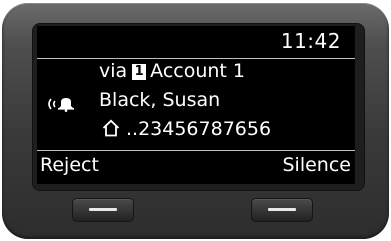  What do you see at coordinates (111, 128) in the screenshot?
I see `home-icon` at bounding box center [111, 128].